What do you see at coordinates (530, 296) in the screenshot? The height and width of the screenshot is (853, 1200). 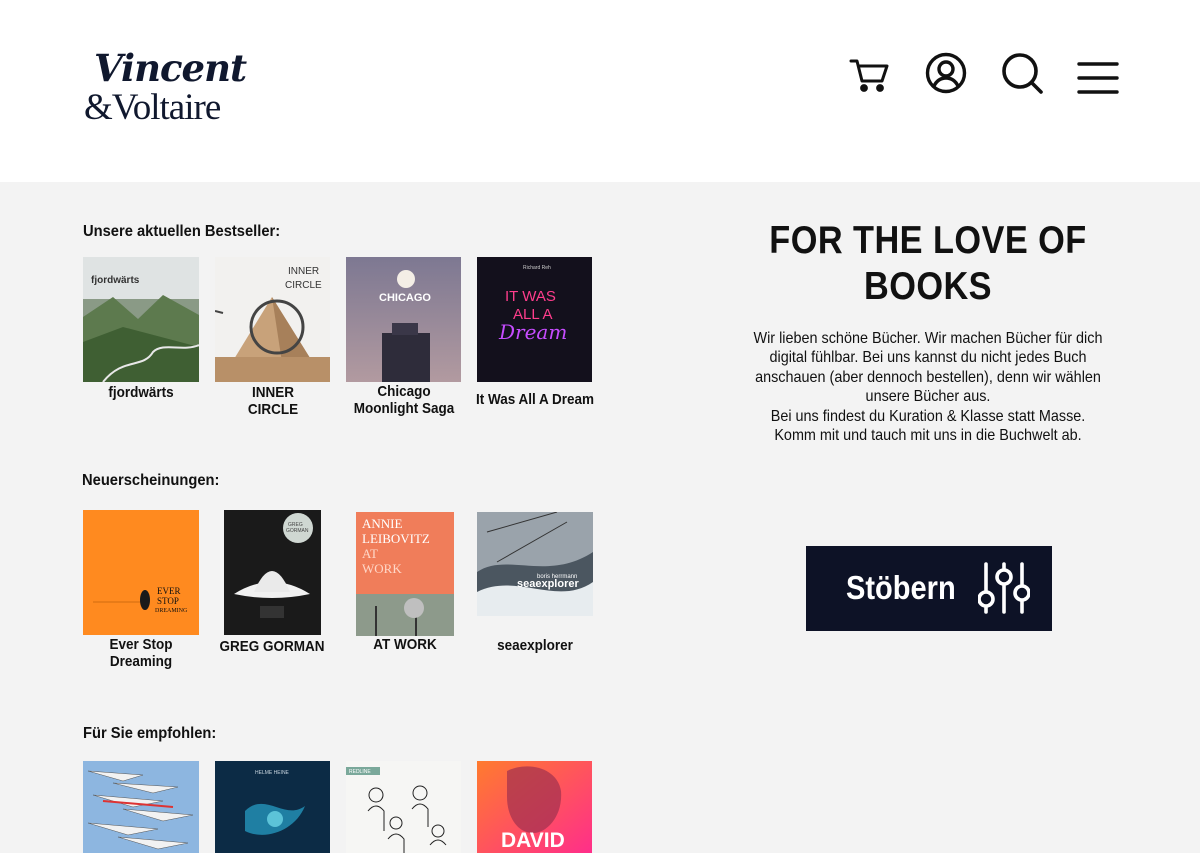 I see `svg-text: IT WAS` at bounding box center [530, 296].